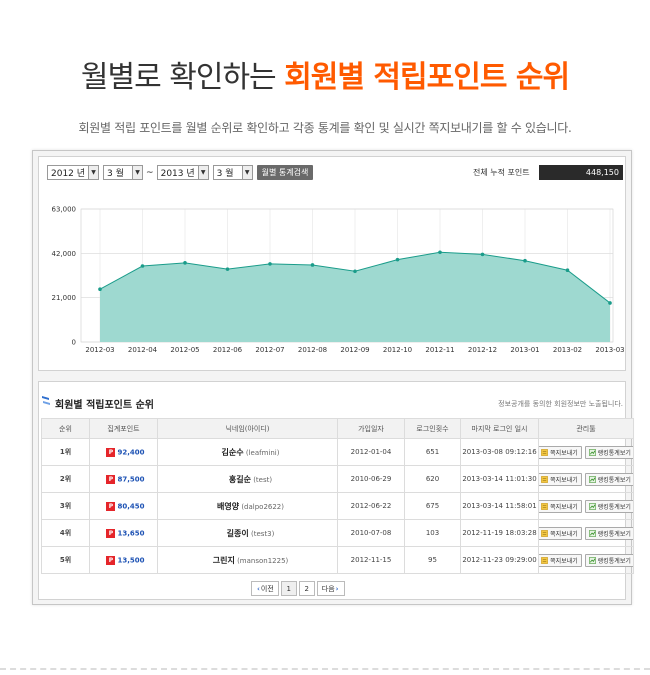 Image resolution: width=650 pixels, height=675 pixels. I want to click on x-tick-label: 2012-09, so click(354, 350).